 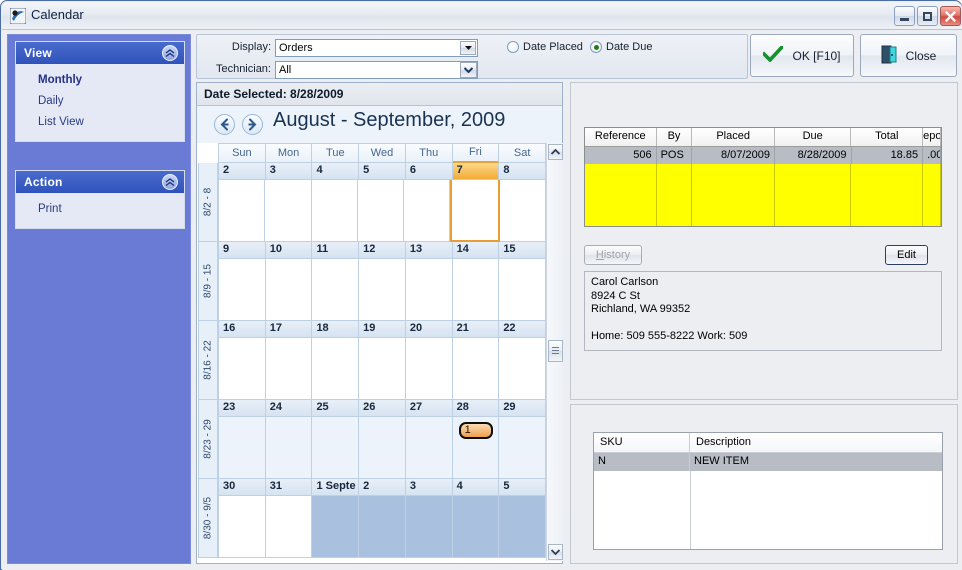 What do you see at coordinates (476, 448) in the screenshot?
I see `day-cell-with-event: 1` at bounding box center [476, 448].